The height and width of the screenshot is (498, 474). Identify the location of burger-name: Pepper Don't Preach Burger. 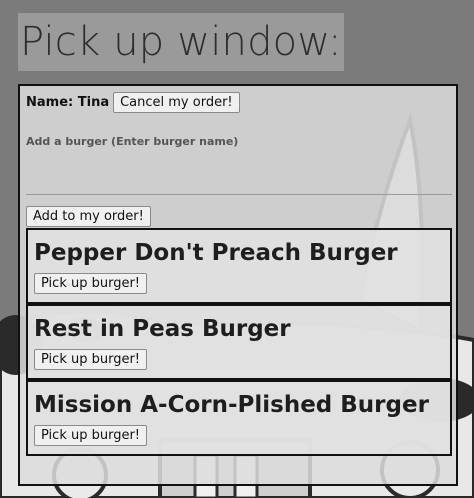
(216, 253).